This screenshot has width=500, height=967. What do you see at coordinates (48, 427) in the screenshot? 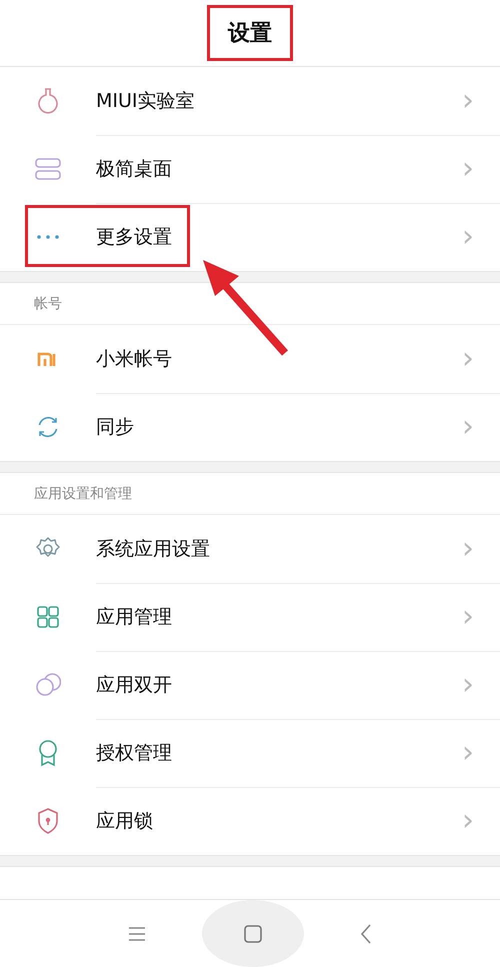
I see `sync-icon` at bounding box center [48, 427].